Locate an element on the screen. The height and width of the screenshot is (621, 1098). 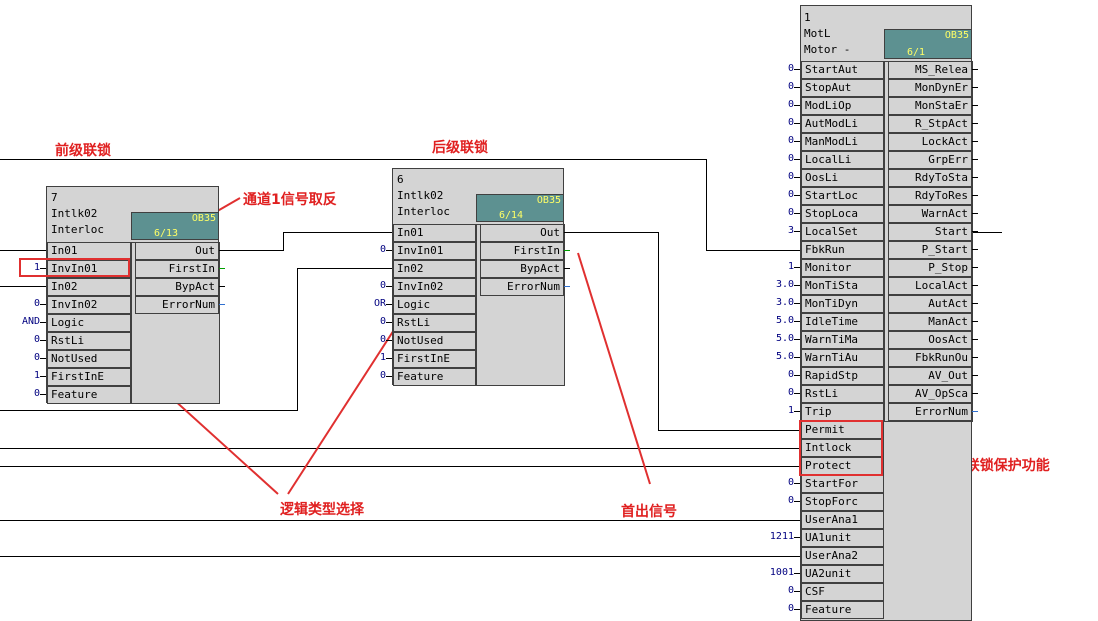
output-pin-warnact: WarnAct is located at coordinates (930, 214).